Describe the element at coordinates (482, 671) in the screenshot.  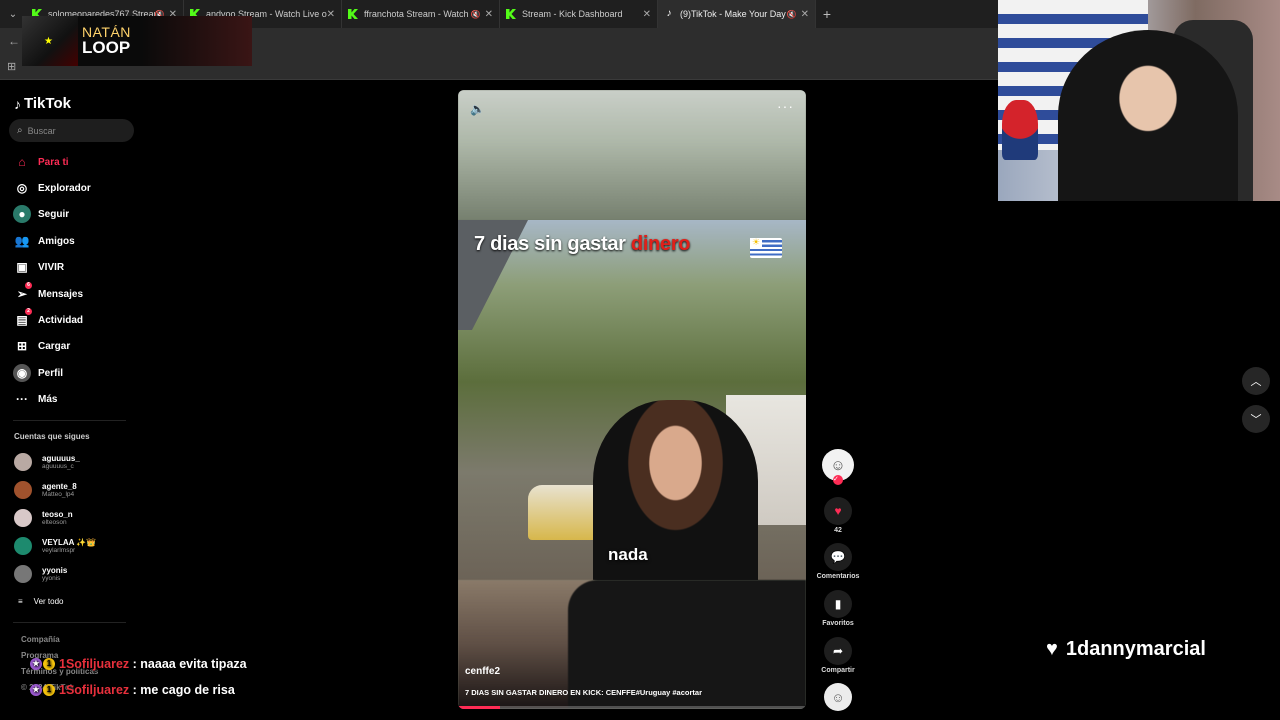
I see `video-author: cenffe2` at that location.